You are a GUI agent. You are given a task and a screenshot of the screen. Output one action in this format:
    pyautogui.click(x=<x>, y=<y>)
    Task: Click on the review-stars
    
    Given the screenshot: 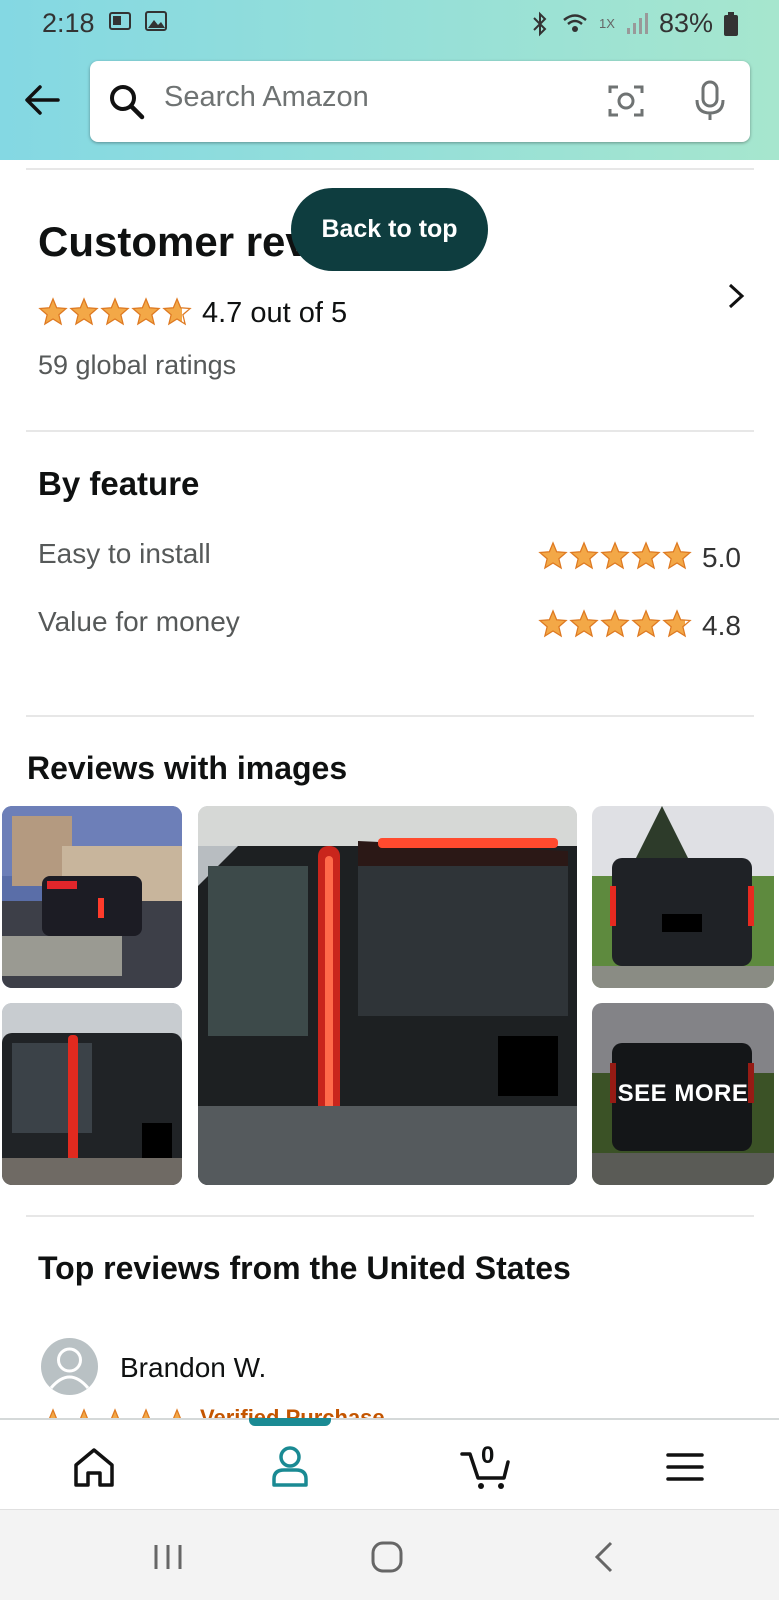 What is the action you would take?
    pyautogui.click(x=115, y=1413)
    